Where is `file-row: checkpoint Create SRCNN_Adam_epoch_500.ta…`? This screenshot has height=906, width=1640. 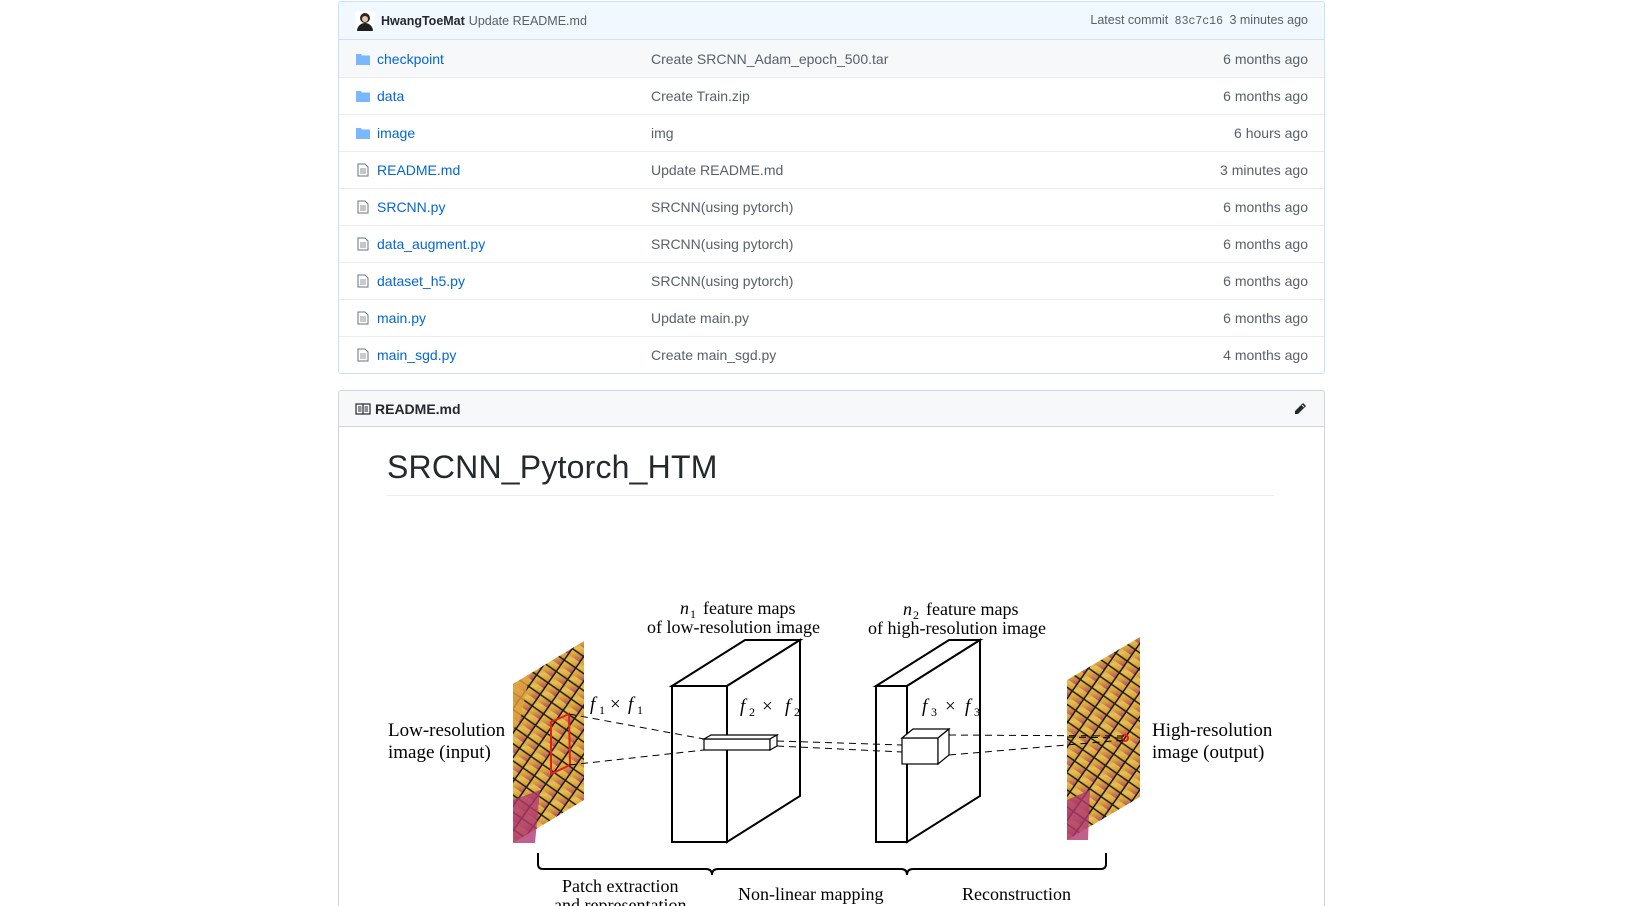
file-row: checkpoint Create SRCNN_Adam_epoch_500.ta… is located at coordinates (831, 58).